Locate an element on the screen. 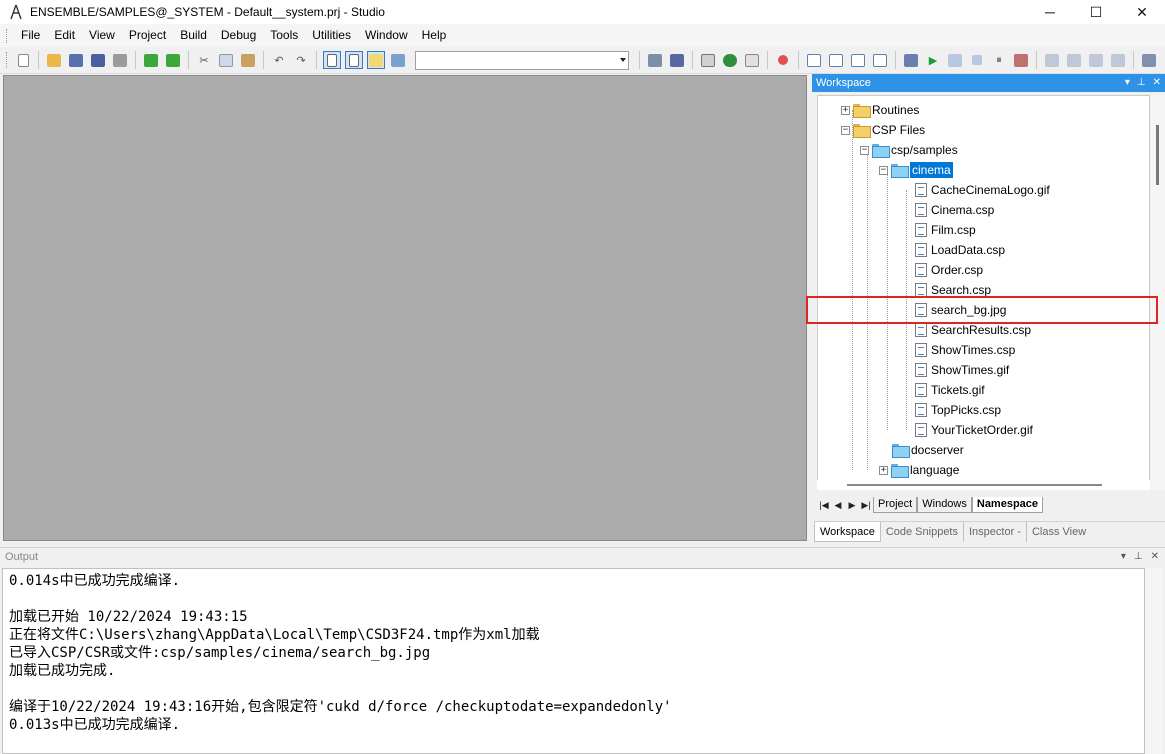 This screenshot has width=1165, height=754. tree-node-csp-files: − CSP Files is located at coordinates (883, 130).